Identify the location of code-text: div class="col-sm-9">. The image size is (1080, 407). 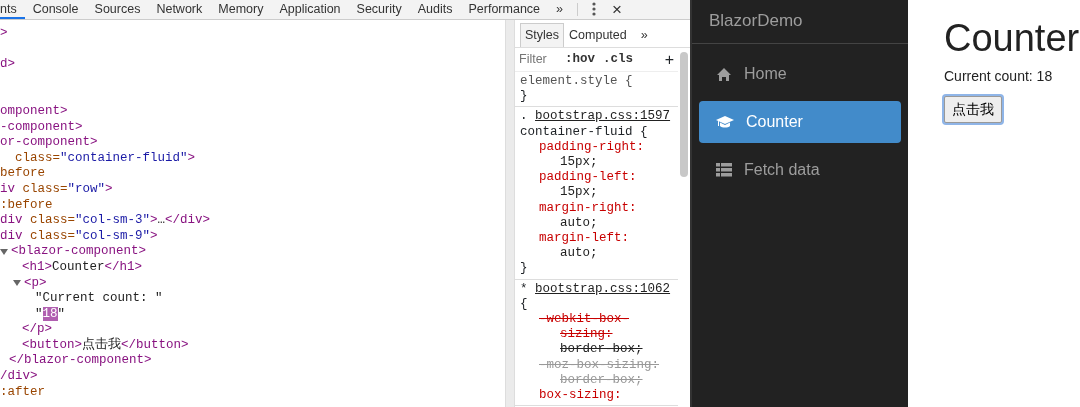
(79, 236).